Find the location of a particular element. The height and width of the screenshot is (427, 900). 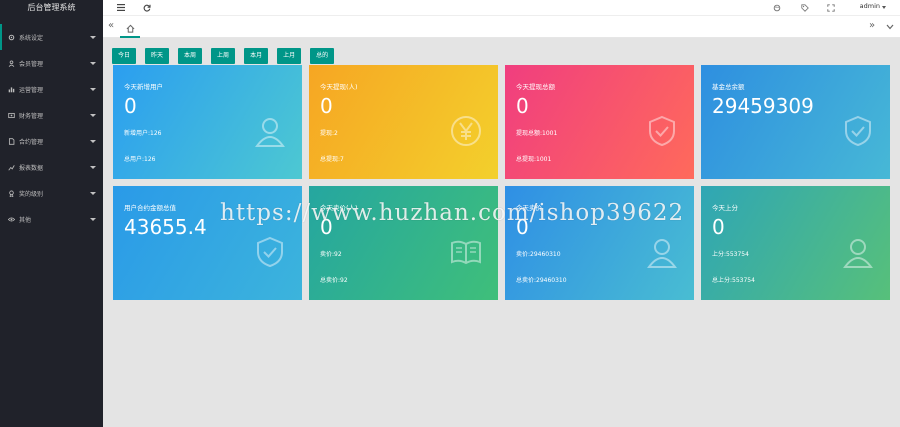

chart-icon is located at coordinates (11, 89).